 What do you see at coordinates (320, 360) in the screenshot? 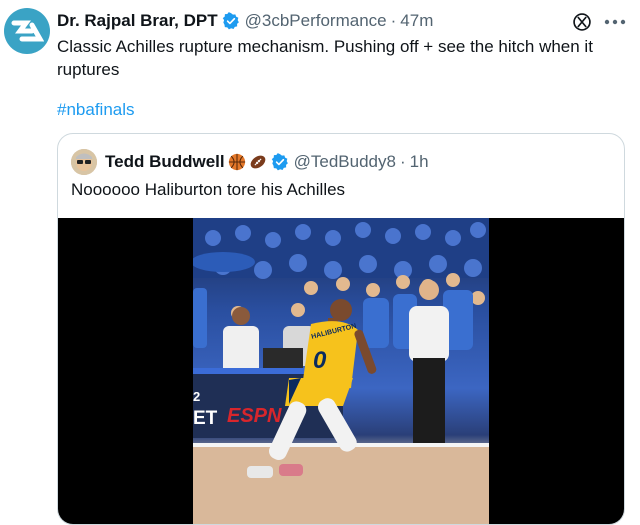
I see `jersey-number: 0` at bounding box center [320, 360].